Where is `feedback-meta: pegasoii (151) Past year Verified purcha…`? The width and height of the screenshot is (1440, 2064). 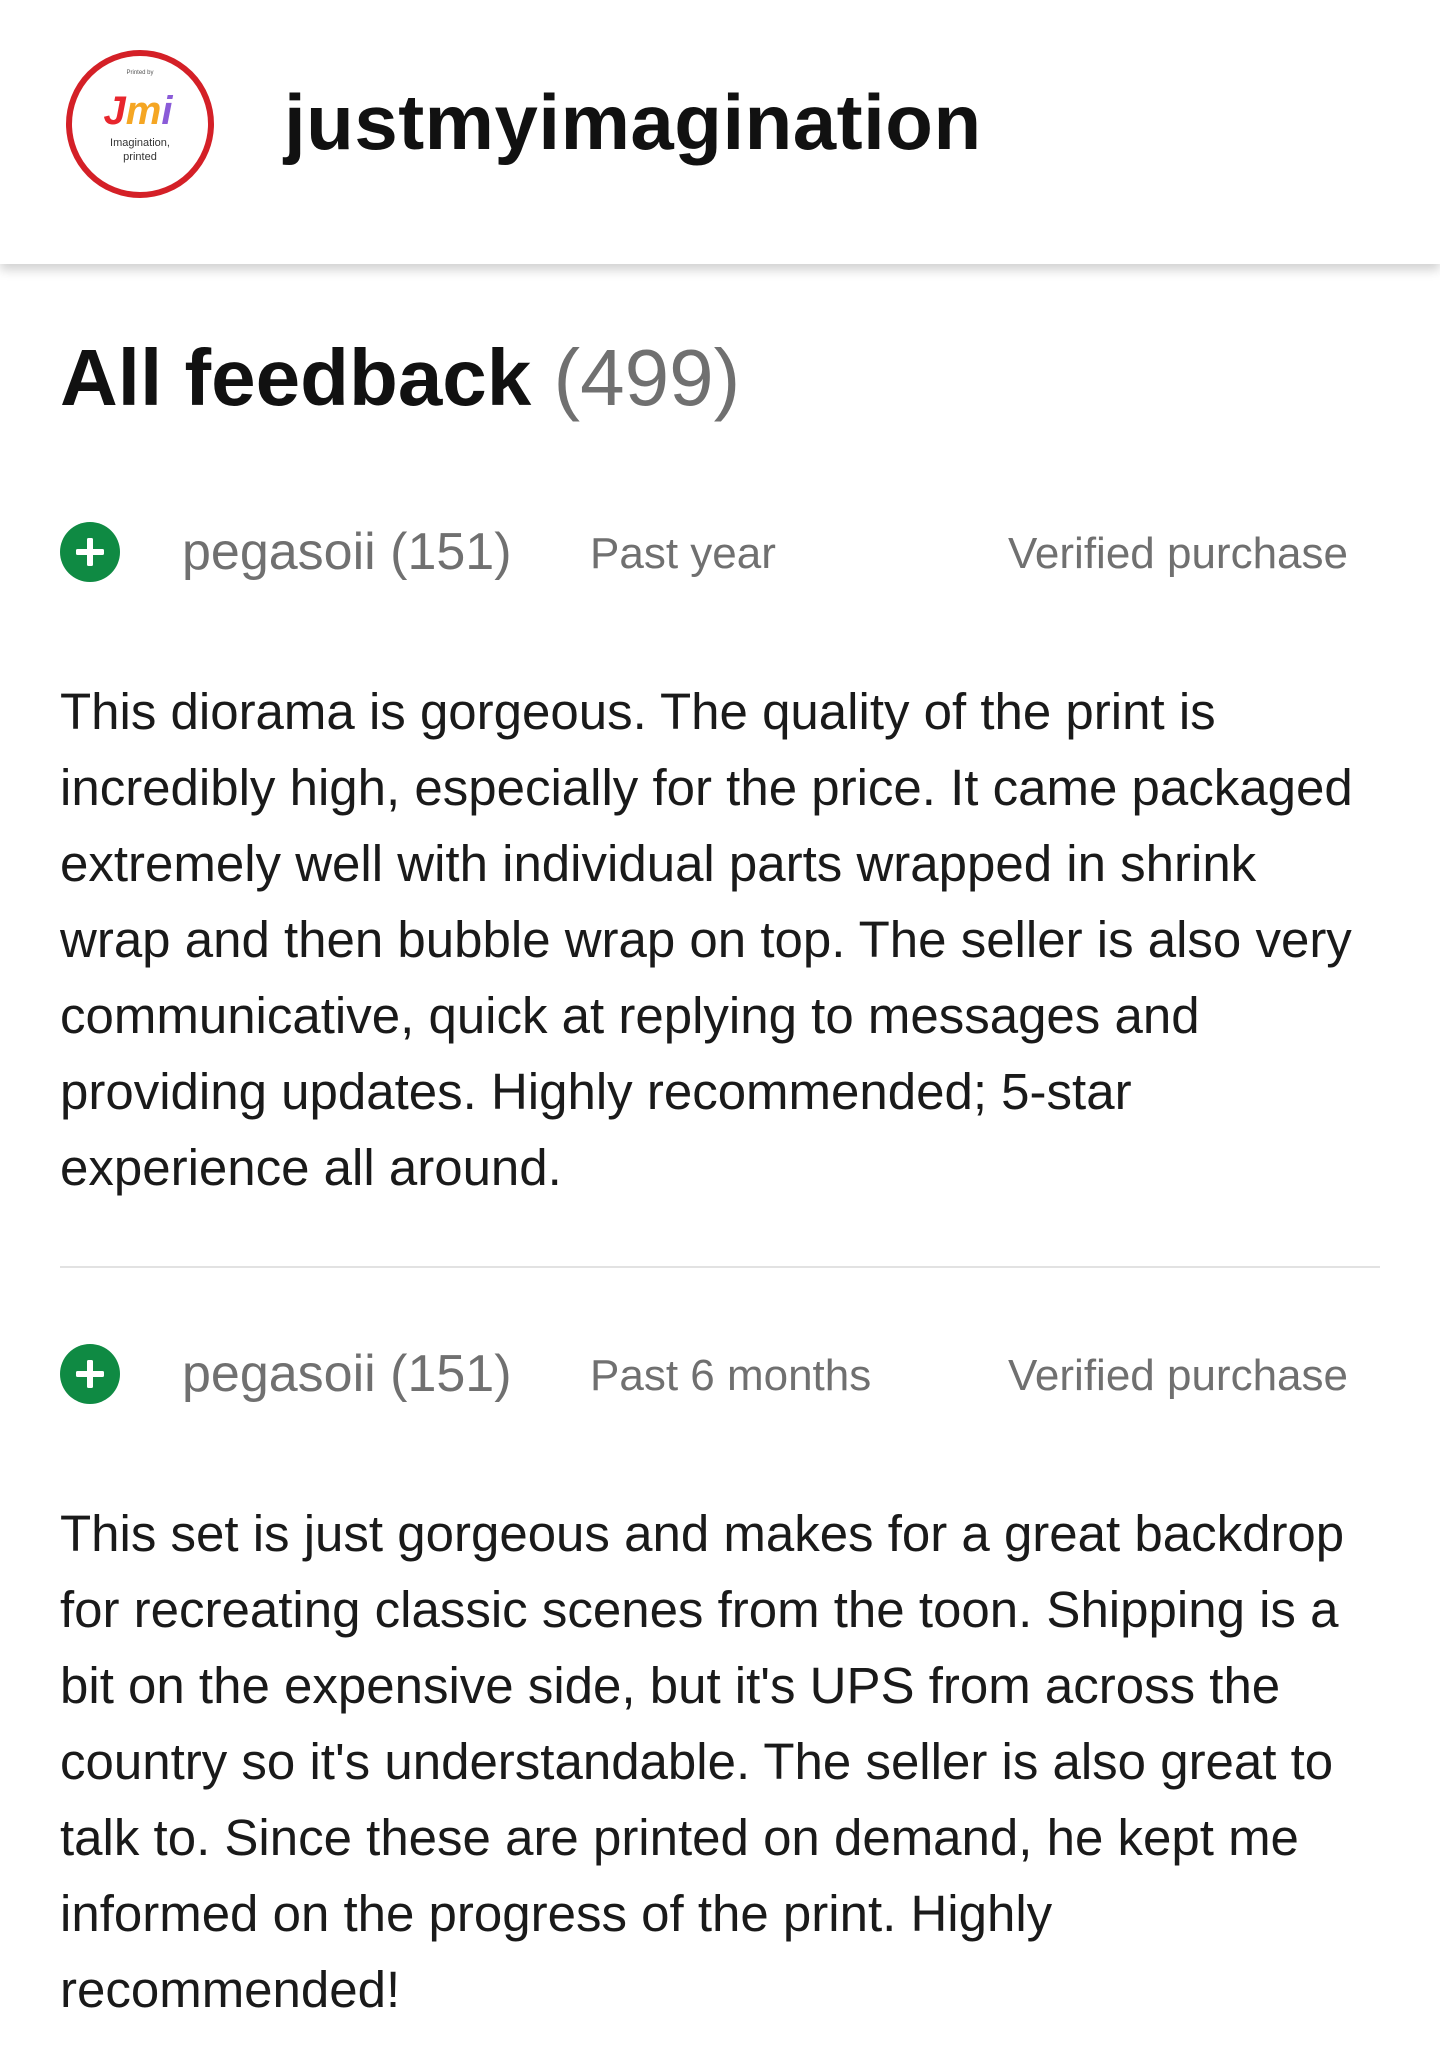
feedback-meta: pegasoii (151) Past year Verified purcha… is located at coordinates (720, 552).